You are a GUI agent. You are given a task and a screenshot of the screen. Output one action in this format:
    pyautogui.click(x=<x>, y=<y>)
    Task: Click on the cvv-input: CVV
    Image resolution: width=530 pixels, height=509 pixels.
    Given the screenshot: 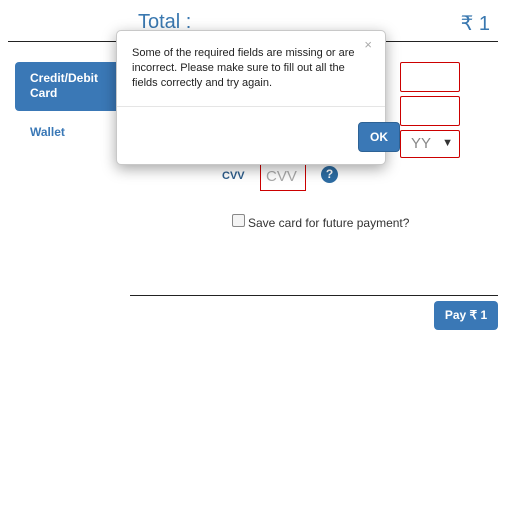 What is the action you would take?
    pyautogui.click(x=283, y=176)
    